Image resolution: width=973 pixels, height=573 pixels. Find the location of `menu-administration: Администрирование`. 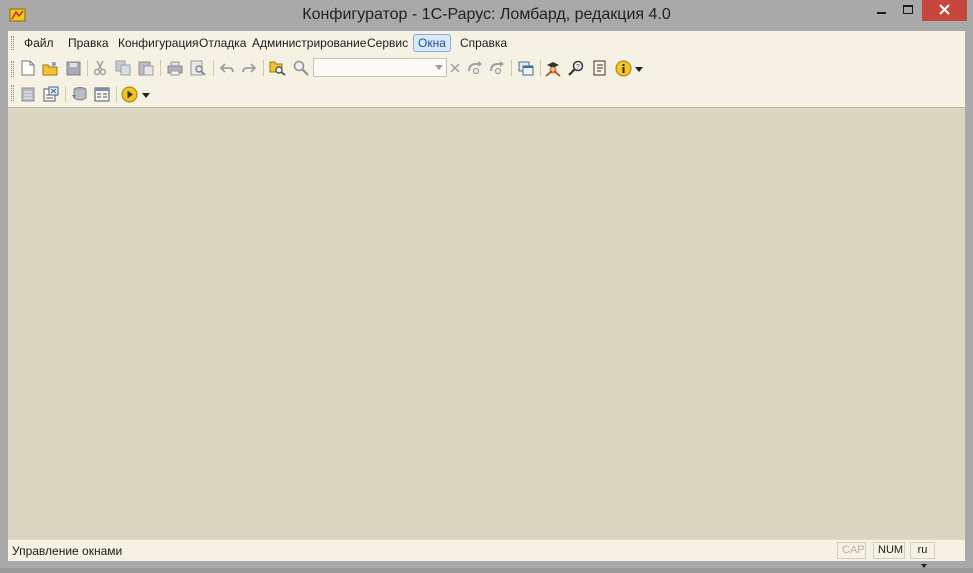

menu-administration: Администрирование is located at coordinates (309, 43).